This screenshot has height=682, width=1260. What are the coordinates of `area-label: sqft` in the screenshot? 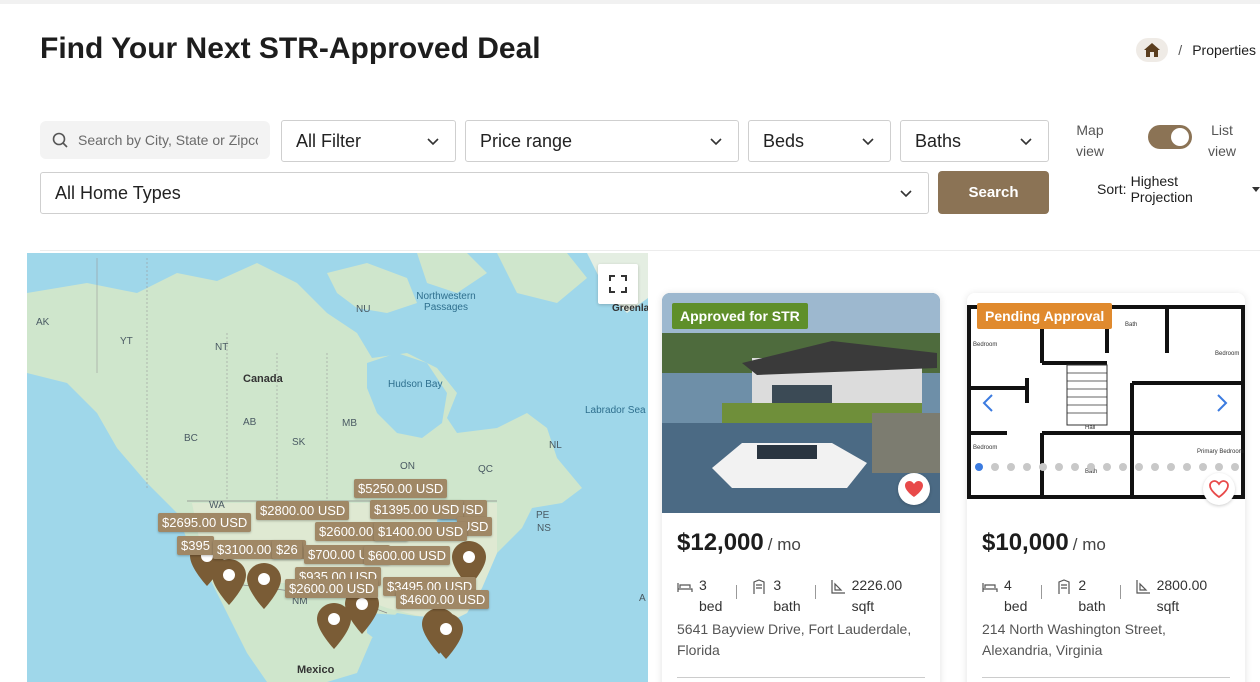 It's located at (863, 606).